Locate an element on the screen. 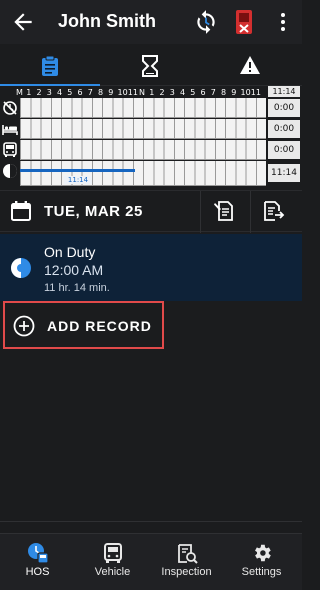  hour-label: M is located at coordinates (19, 92).